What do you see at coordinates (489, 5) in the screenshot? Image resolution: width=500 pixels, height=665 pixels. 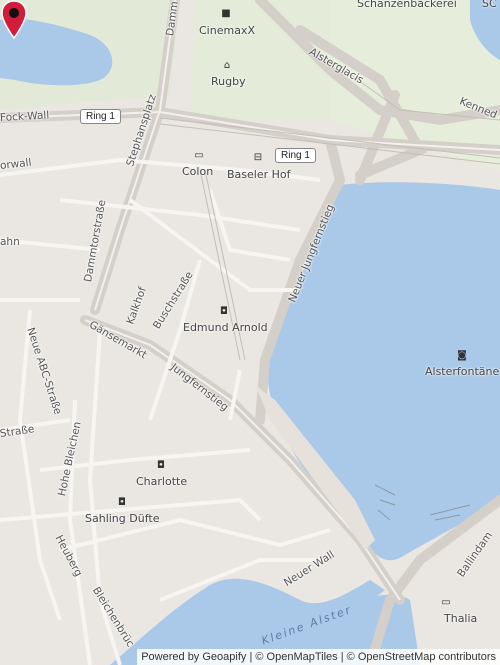 I see `poi-label: SC` at bounding box center [489, 5].